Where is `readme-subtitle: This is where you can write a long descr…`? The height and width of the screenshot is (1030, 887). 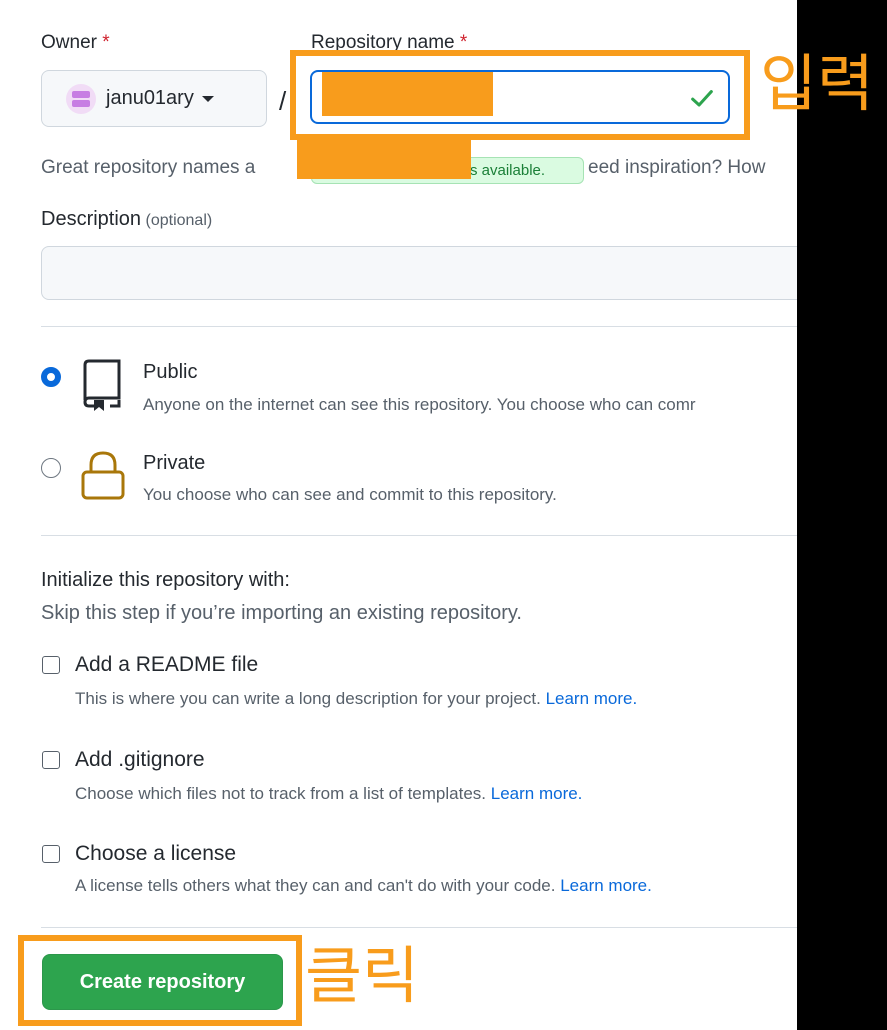 readme-subtitle: This is where you can write a long descr… is located at coordinates (308, 698).